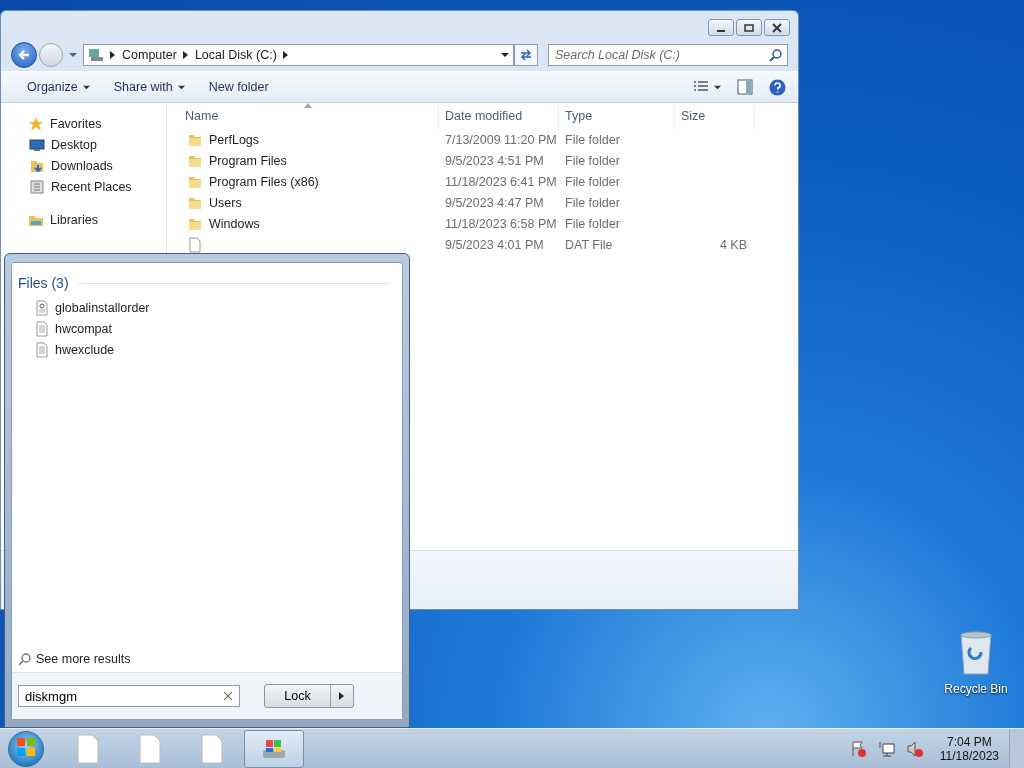  I want to click on search-field: Search Local Disk (C:), so click(668, 55).